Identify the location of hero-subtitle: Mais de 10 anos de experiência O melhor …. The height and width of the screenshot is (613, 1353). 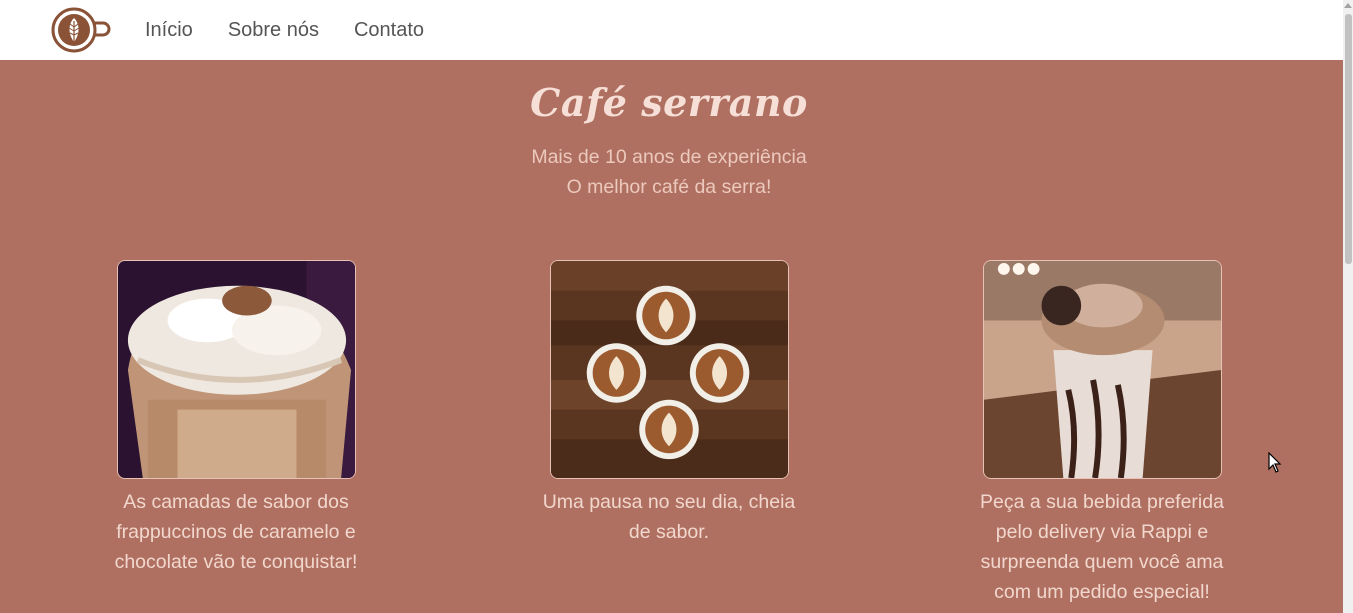
(669, 172).